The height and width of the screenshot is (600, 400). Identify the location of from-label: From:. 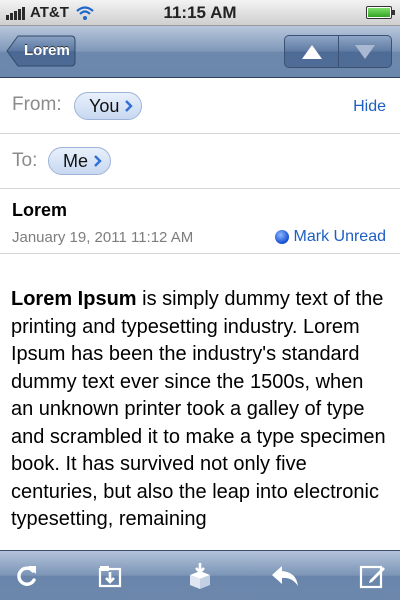
(37, 104).